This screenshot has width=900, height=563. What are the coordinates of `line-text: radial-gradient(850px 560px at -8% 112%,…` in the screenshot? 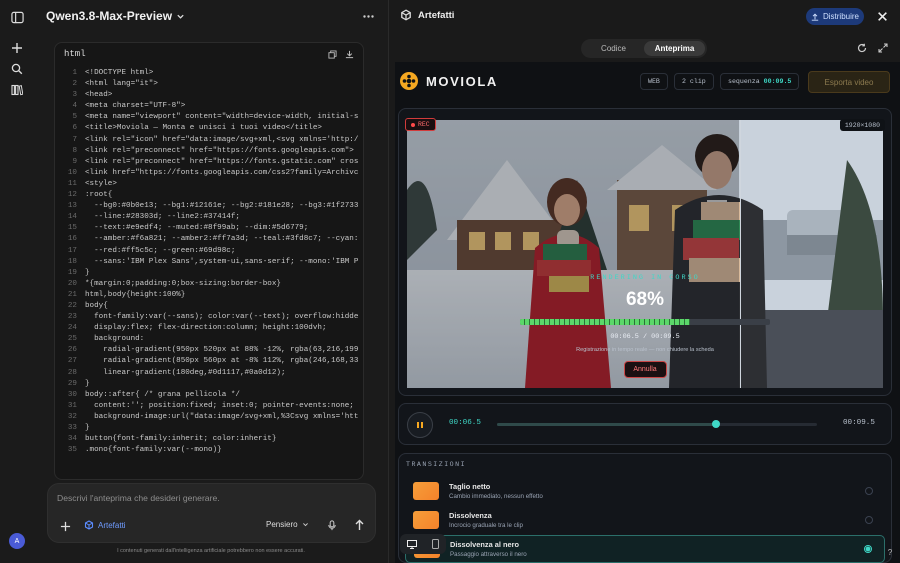 It's located at (222, 361).